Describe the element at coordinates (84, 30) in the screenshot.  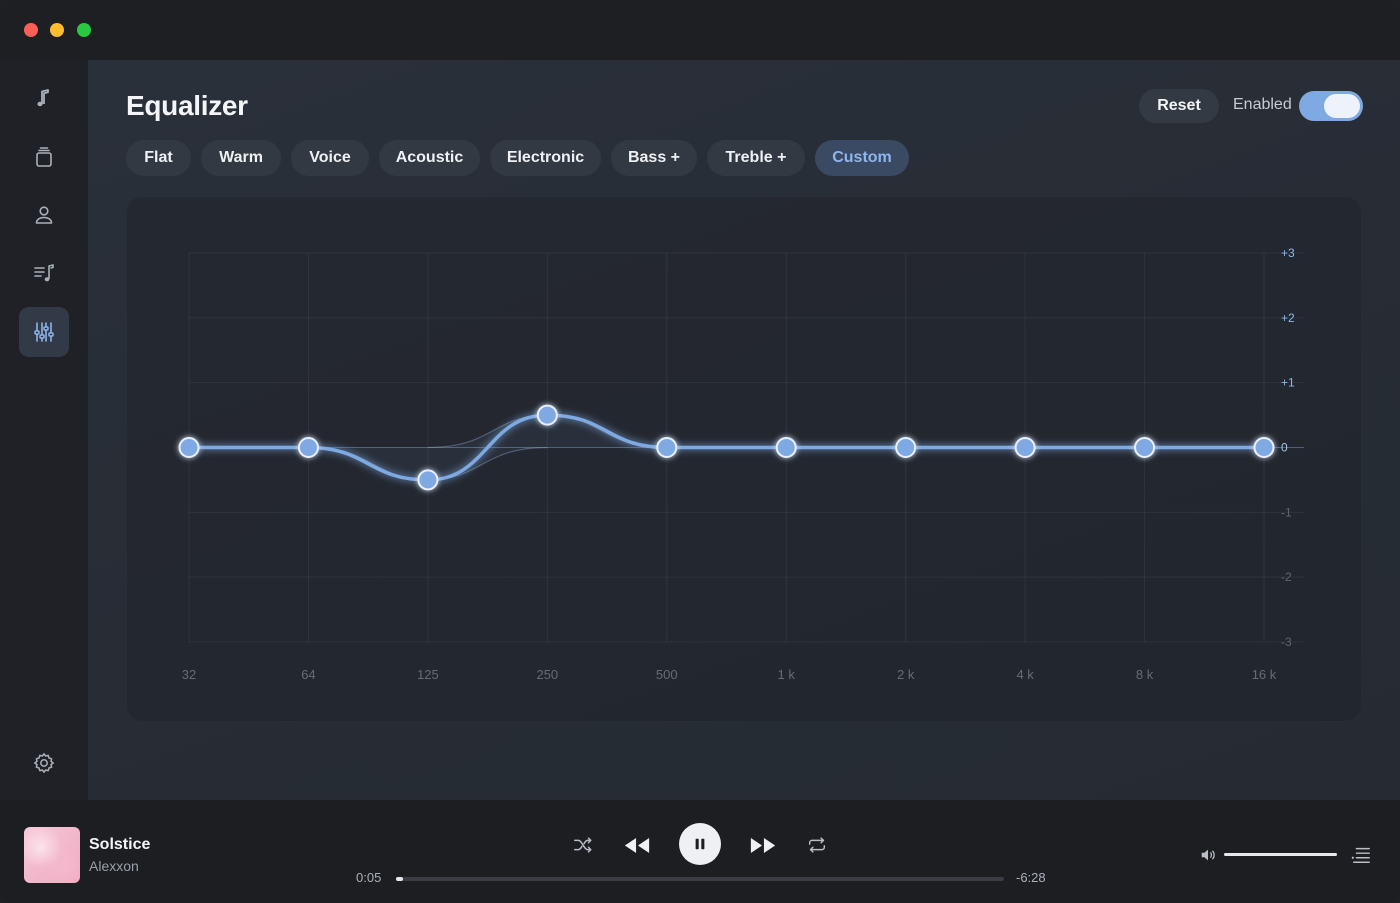
I see `zoom-window-button` at that location.